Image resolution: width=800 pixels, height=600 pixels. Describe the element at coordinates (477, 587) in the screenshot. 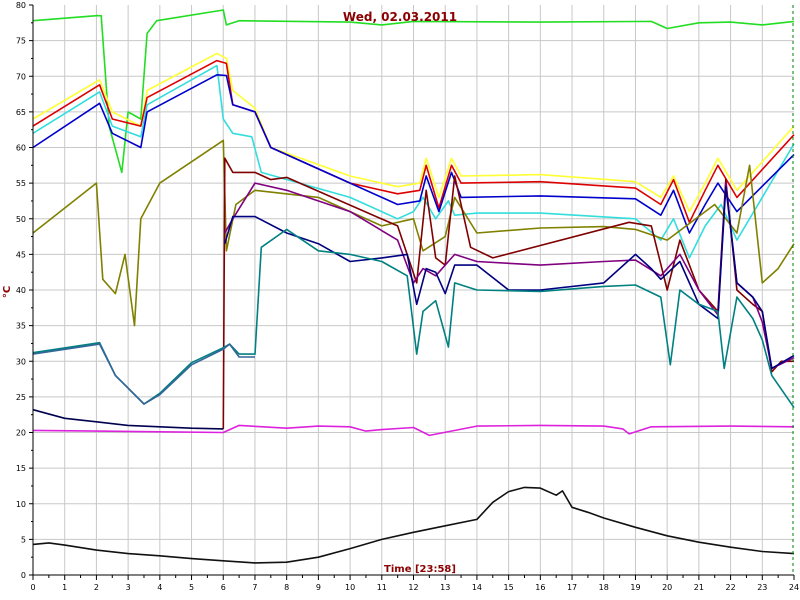

I see `x-tick-label: 14` at that location.